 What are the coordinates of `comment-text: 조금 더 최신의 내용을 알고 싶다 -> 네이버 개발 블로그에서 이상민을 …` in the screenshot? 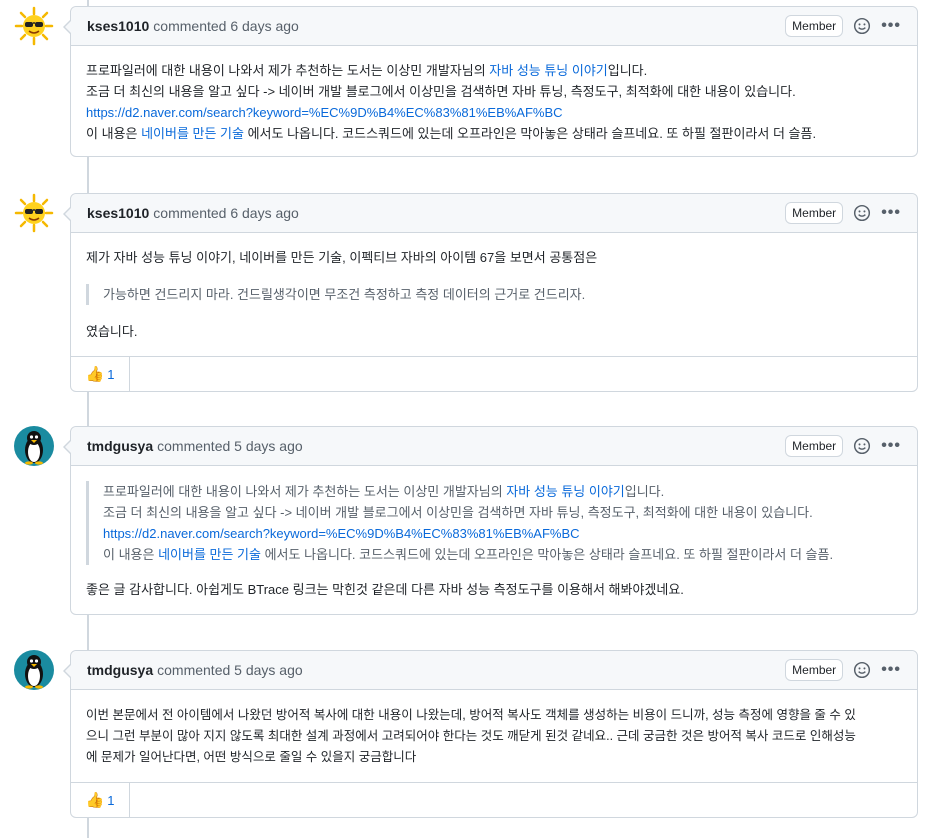 It's located at (441, 91).